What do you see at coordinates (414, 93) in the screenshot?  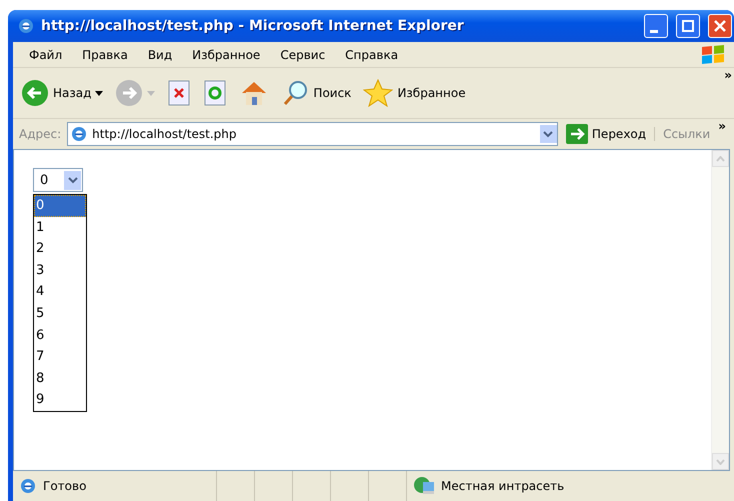 I see `favorites-button: Избранное` at bounding box center [414, 93].